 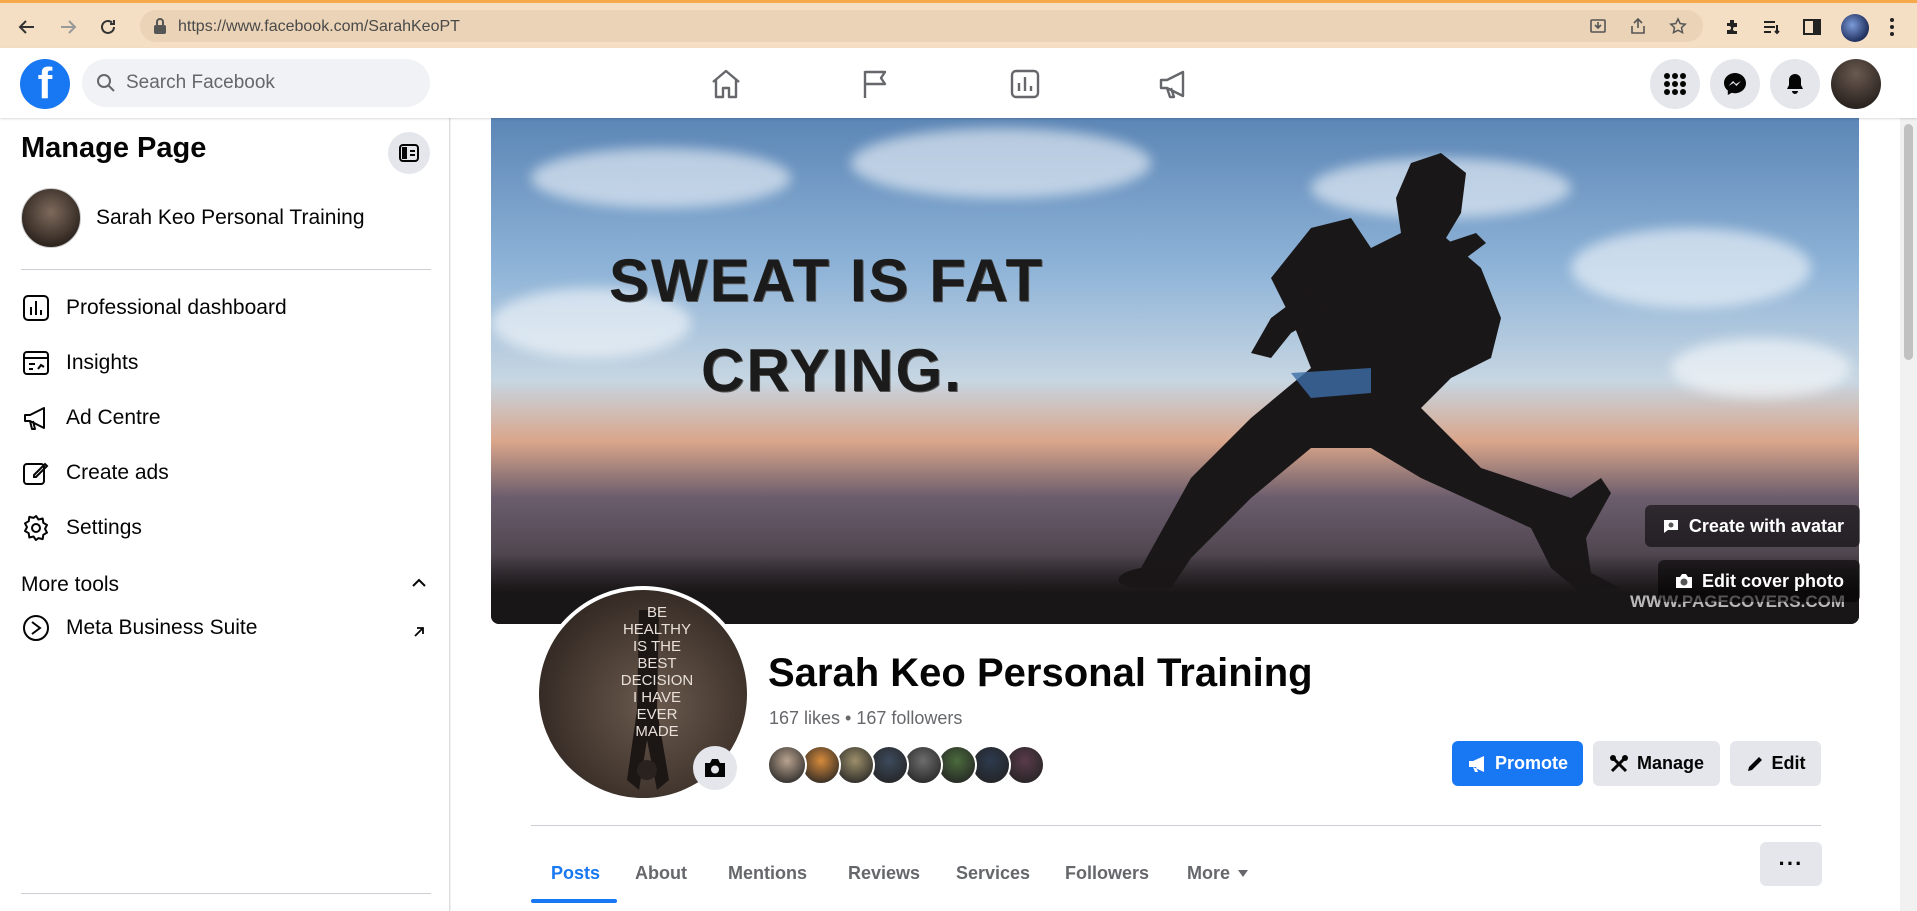 I want to click on more-options-button: ···, so click(x=1791, y=864).